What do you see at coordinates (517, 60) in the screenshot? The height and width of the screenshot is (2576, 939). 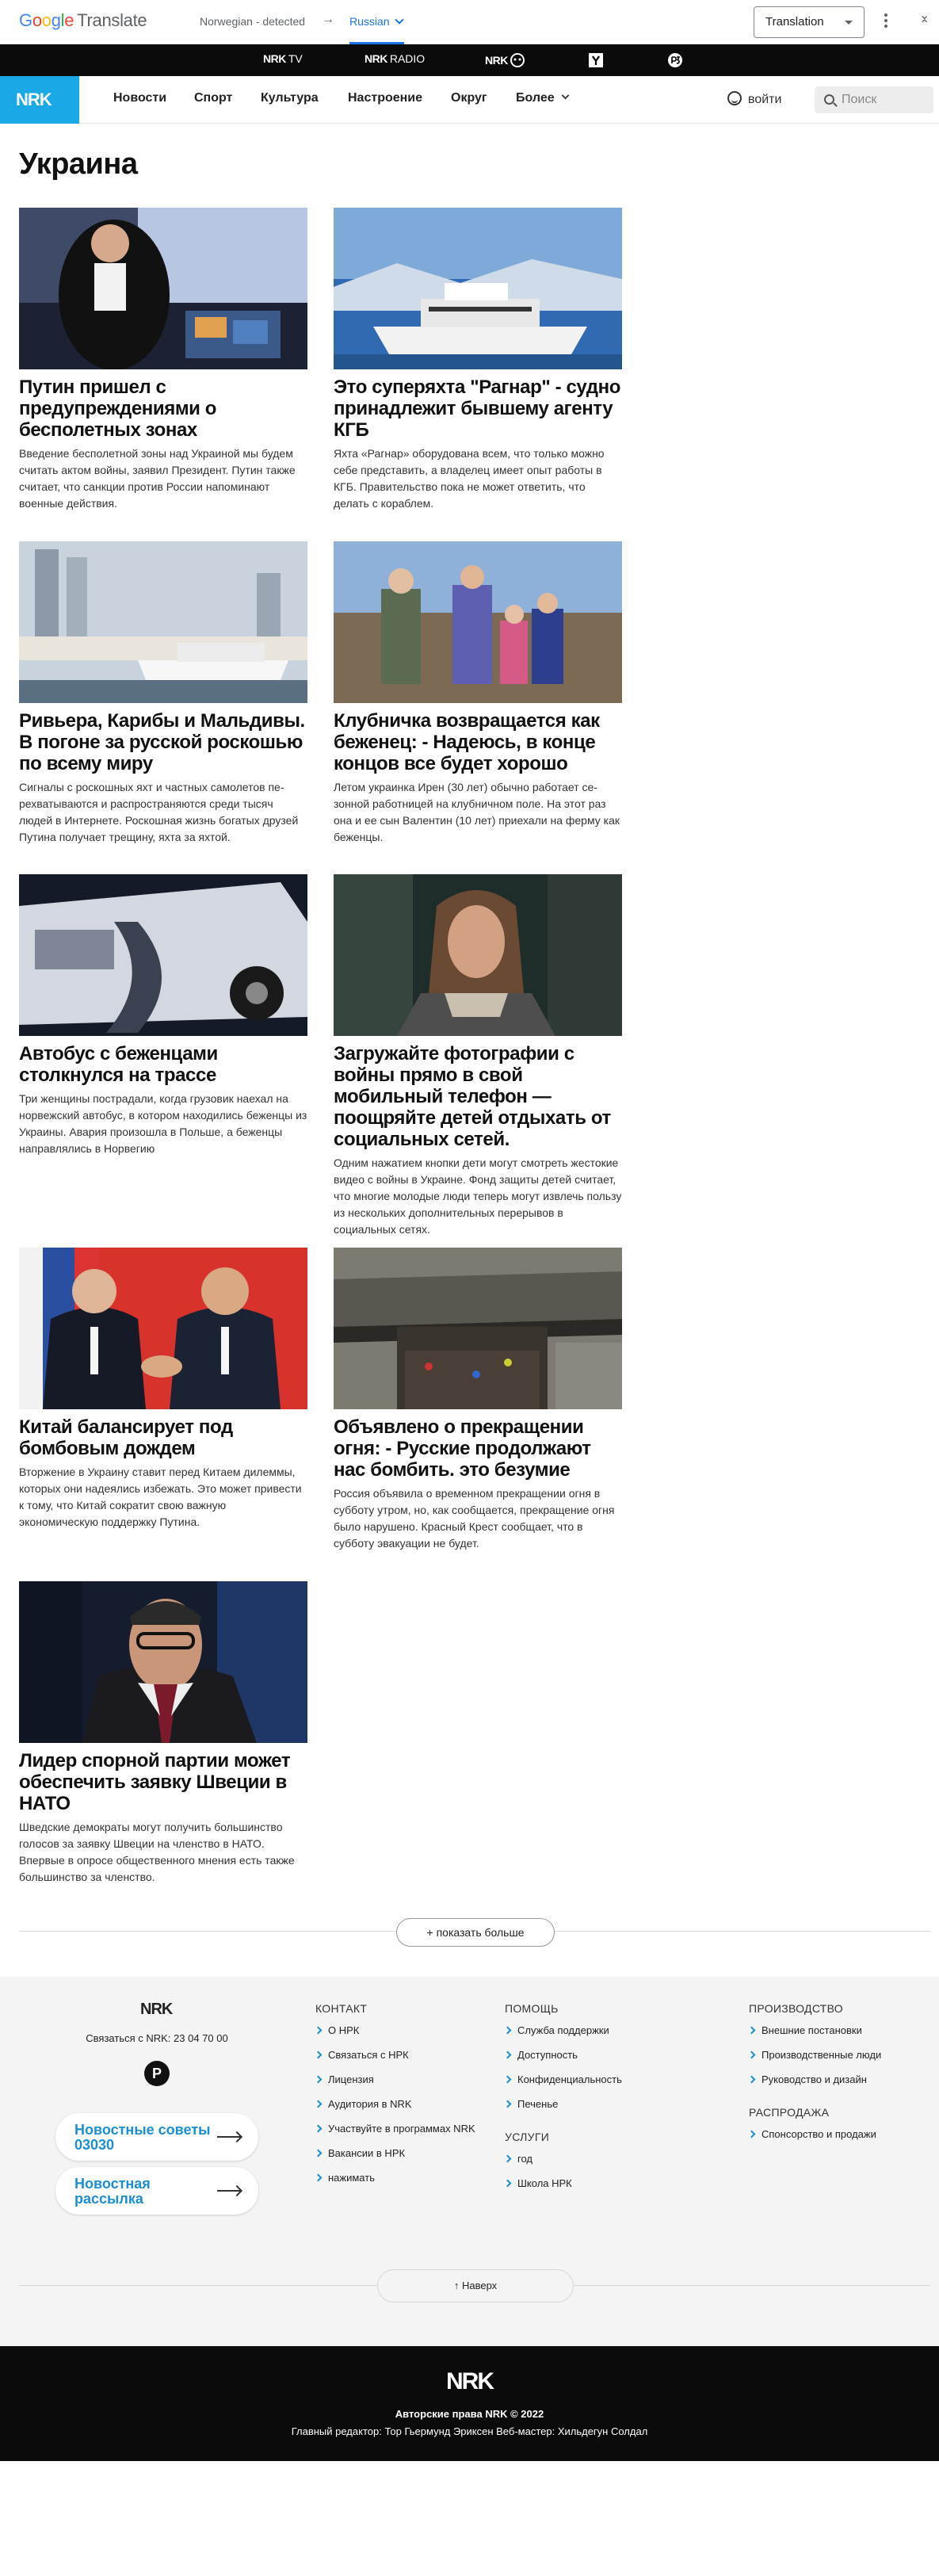 I see `nrk-super-icon` at bounding box center [517, 60].